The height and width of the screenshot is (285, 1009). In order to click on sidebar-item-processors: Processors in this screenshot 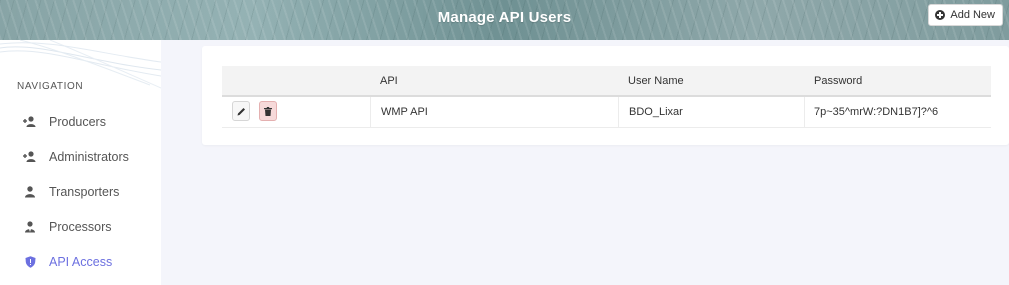, I will do `click(80, 227)`.